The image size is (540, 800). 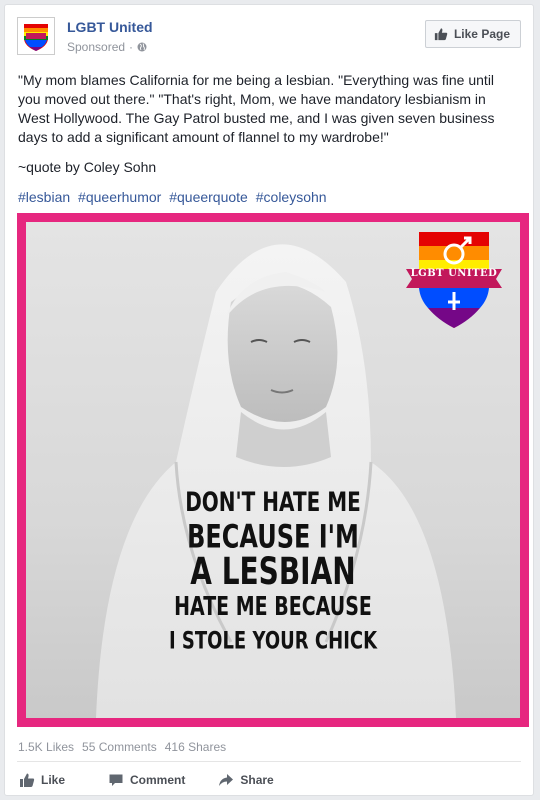 I want to click on page-avatar, so click(x=36, y=36).